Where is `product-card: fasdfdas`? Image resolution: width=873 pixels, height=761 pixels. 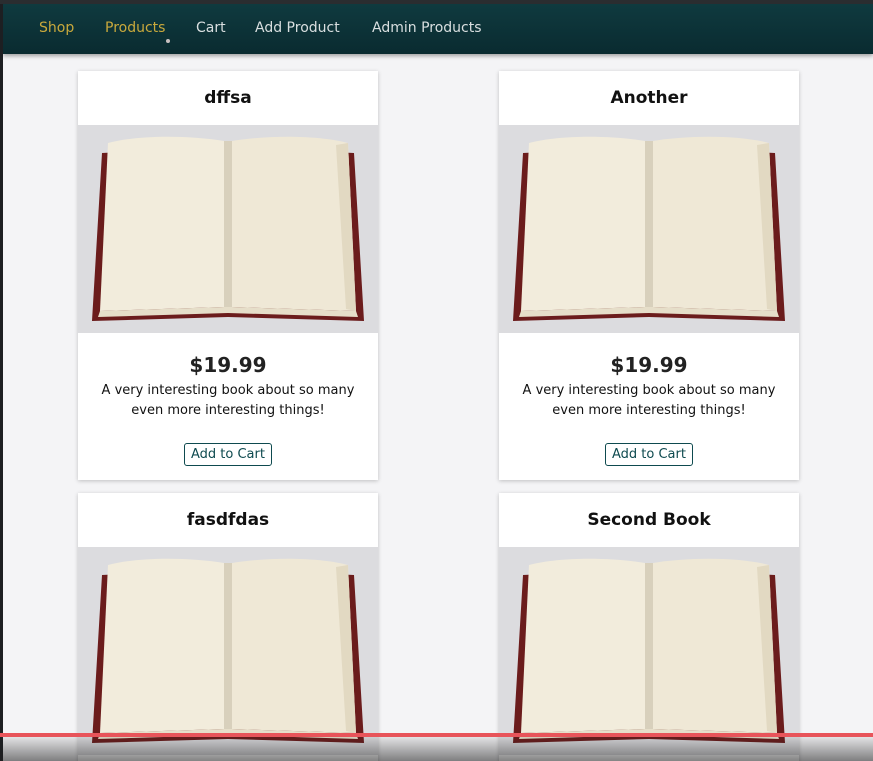
product-card: fasdfdas is located at coordinates (228, 627).